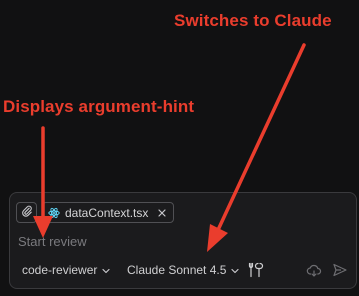  I want to click on model-dropdown: Claude Sonnet 4.5, so click(183, 270).